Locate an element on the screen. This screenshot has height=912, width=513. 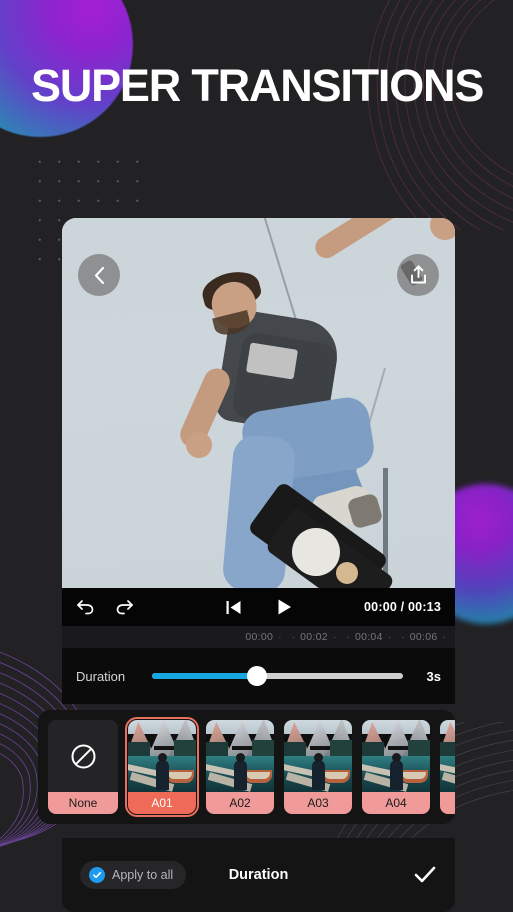
play-button is located at coordinates (284, 607).